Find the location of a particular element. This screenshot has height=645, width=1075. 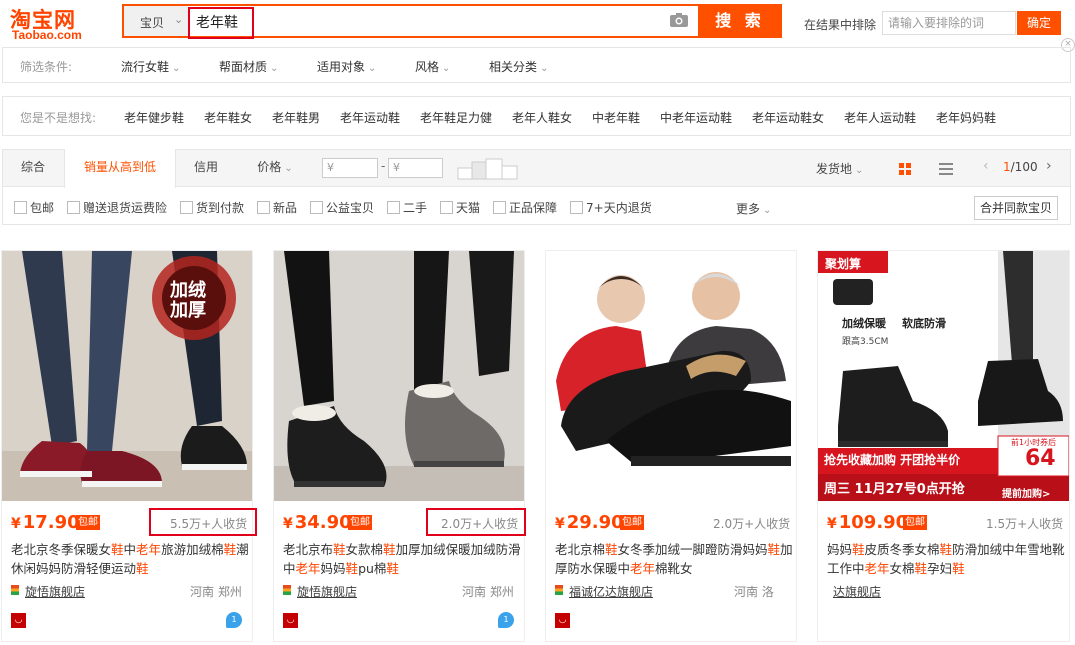

product-photo is located at coordinates (671, 376).